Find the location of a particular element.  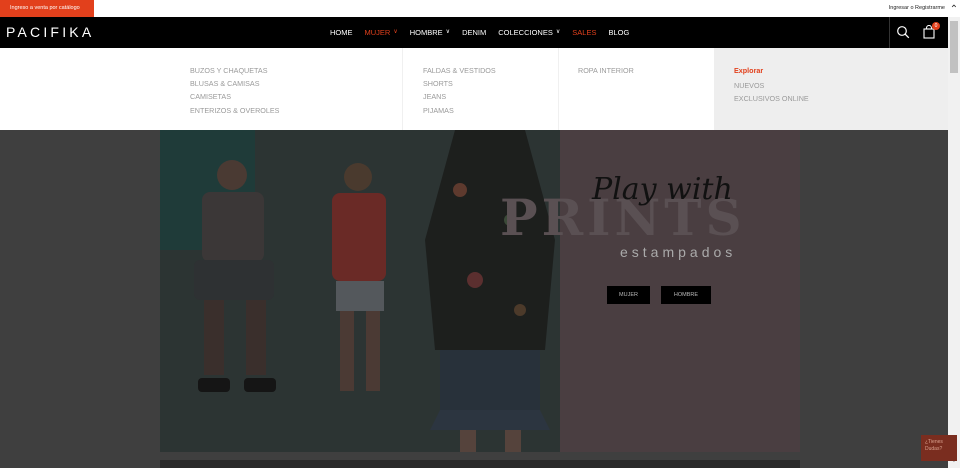

hero-headline: Play with is located at coordinates (662, 189).